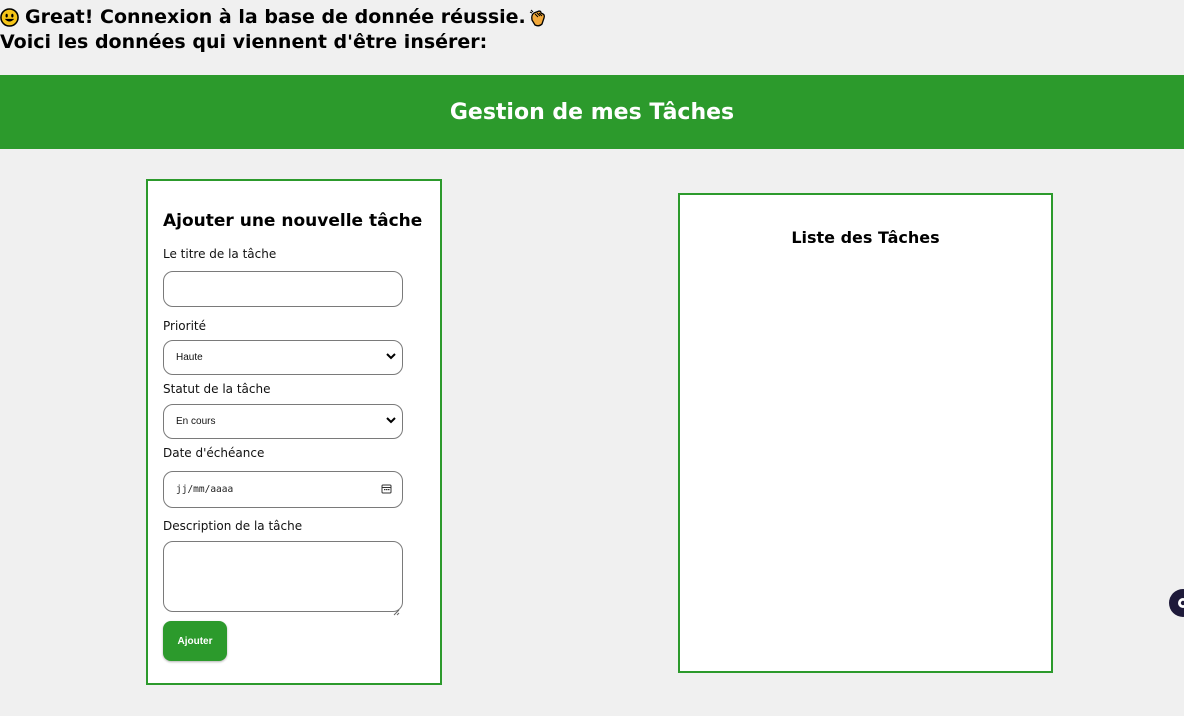 The height and width of the screenshot is (716, 1184). What do you see at coordinates (1176, 603) in the screenshot?
I see `floating-widget-icon` at bounding box center [1176, 603].